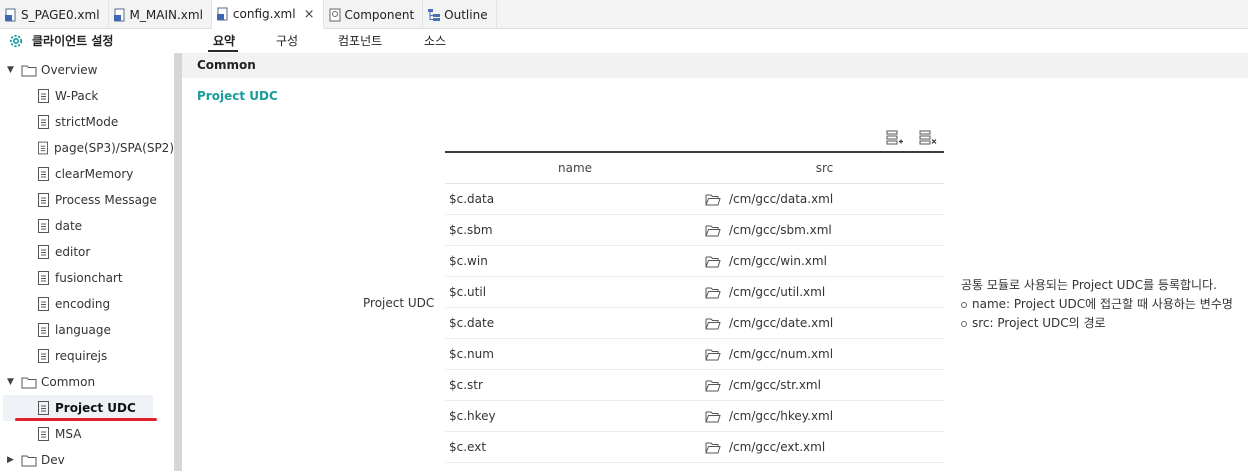 This screenshot has height=471, width=1248. I want to click on delete-row-icon, so click(928, 138).